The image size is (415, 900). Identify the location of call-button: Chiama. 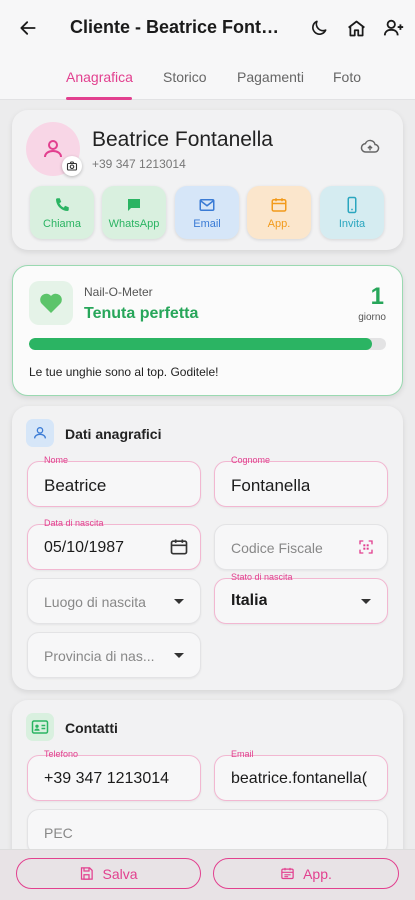
(62, 212).